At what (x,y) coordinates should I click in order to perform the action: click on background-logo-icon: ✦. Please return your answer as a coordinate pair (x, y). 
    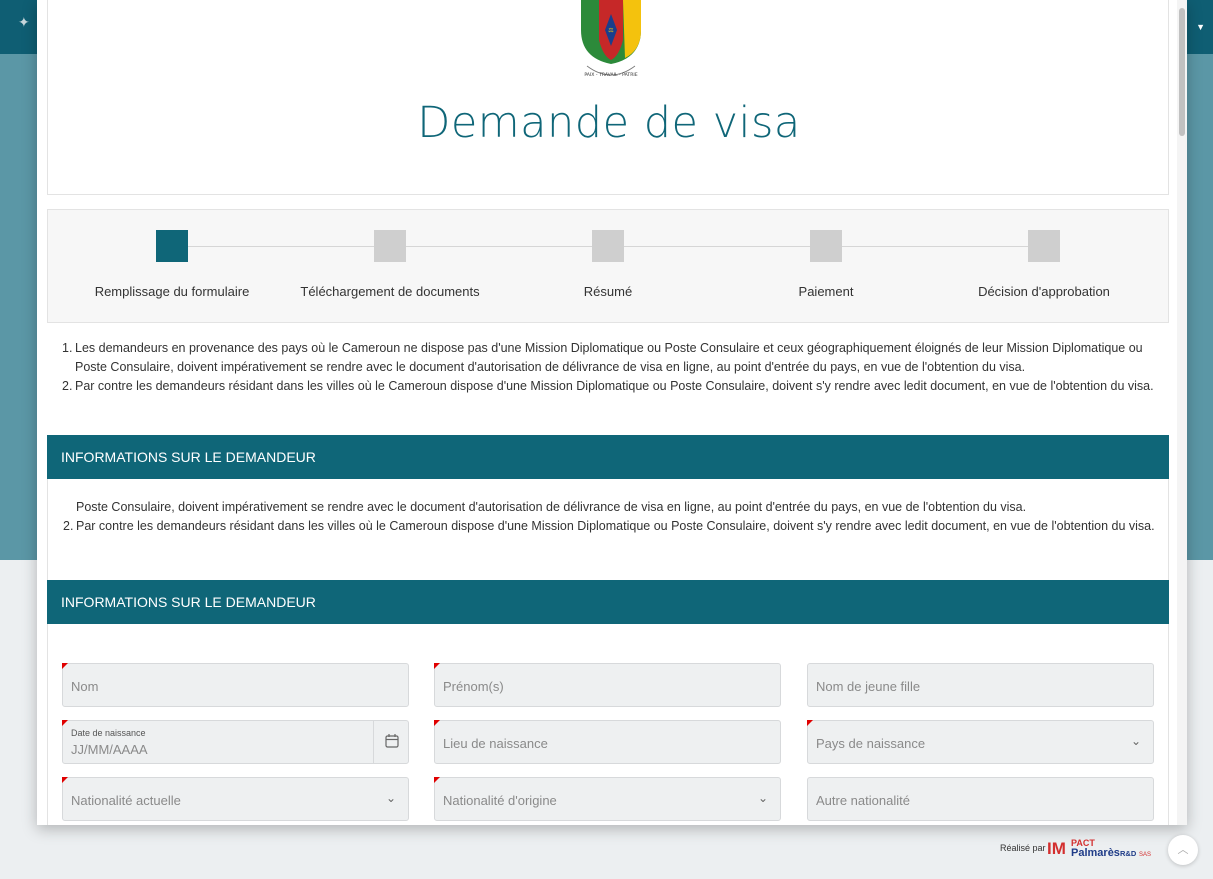
    Looking at the image, I should click on (24, 22).